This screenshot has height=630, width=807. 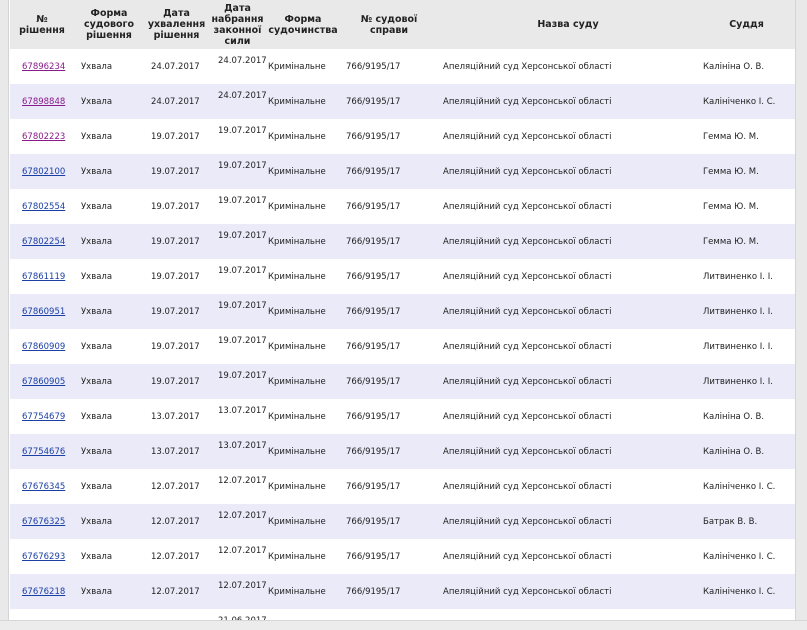 What do you see at coordinates (730, 521) in the screenshot?
I see `judge-cell: Батрак В. В.` at bounding box center [730, 521].